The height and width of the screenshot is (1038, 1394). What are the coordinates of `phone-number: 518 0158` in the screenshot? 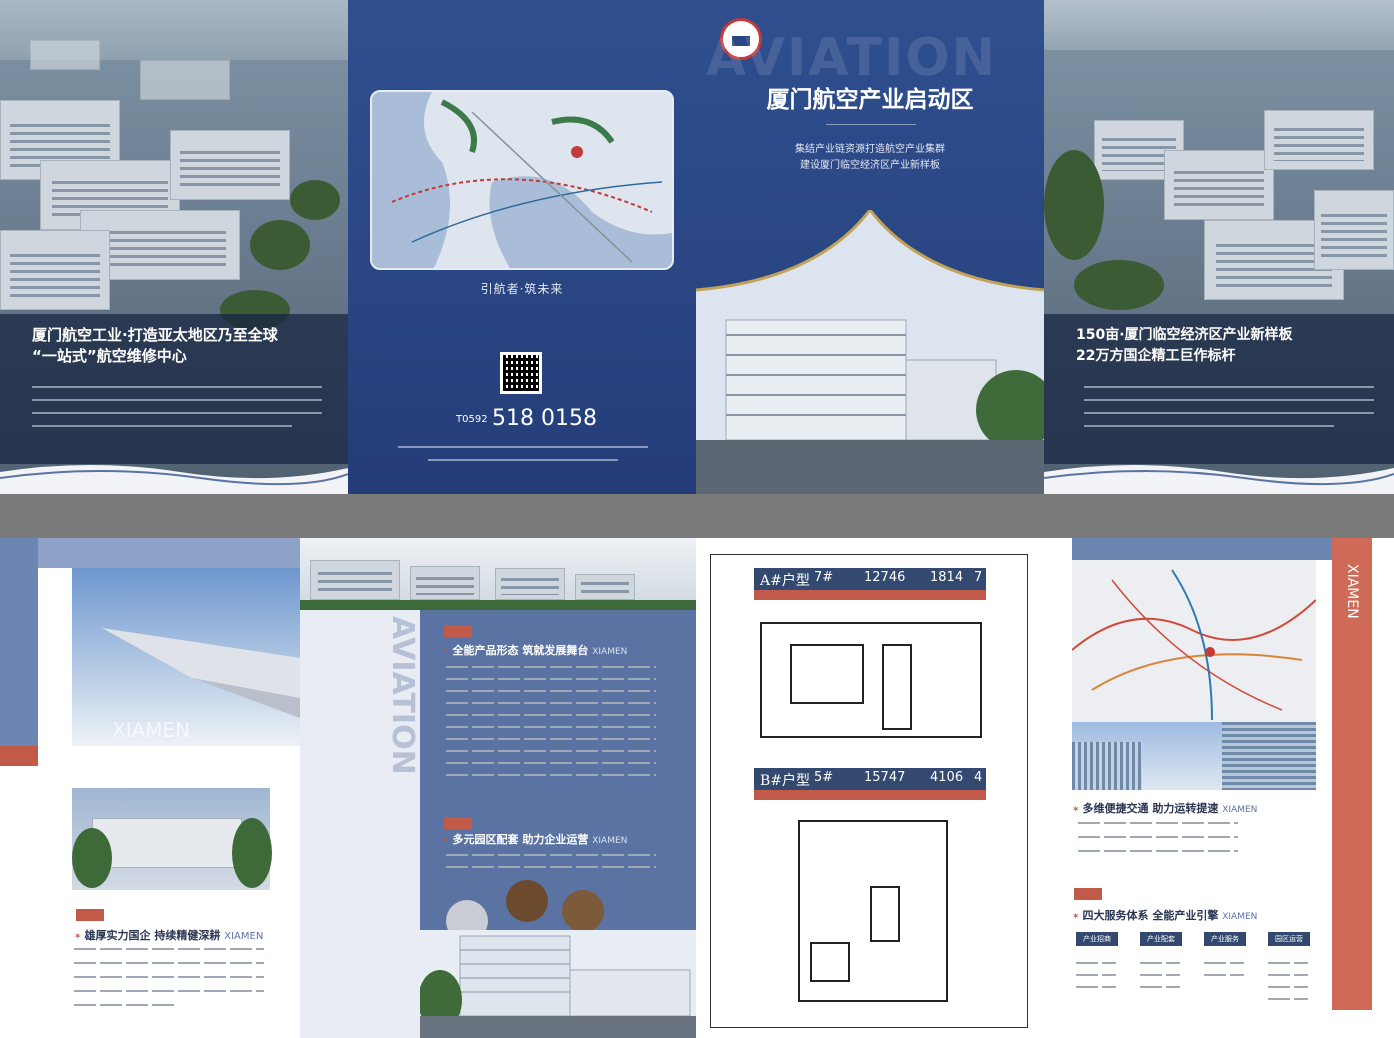 It's located at (544, 418).